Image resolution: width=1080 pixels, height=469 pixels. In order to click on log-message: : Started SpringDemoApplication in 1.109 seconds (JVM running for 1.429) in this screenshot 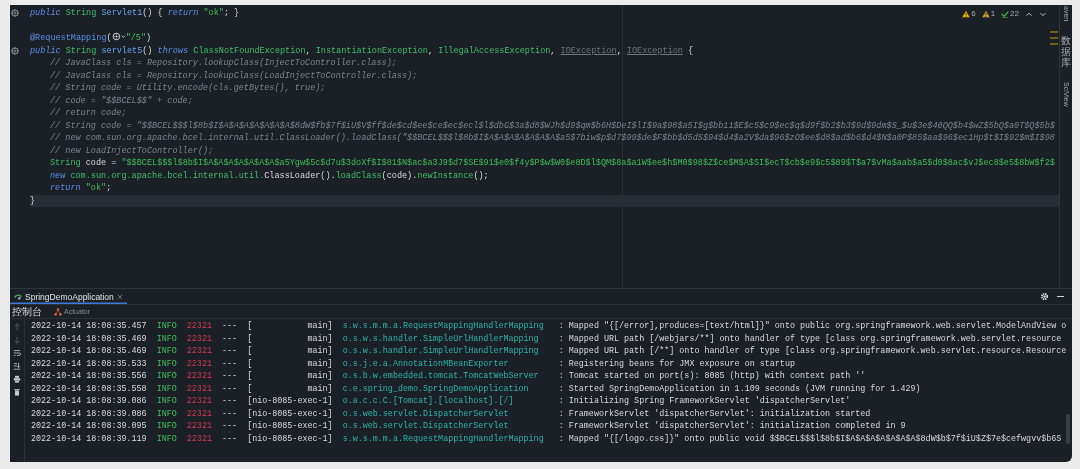, I will do `click(739, 388)`.